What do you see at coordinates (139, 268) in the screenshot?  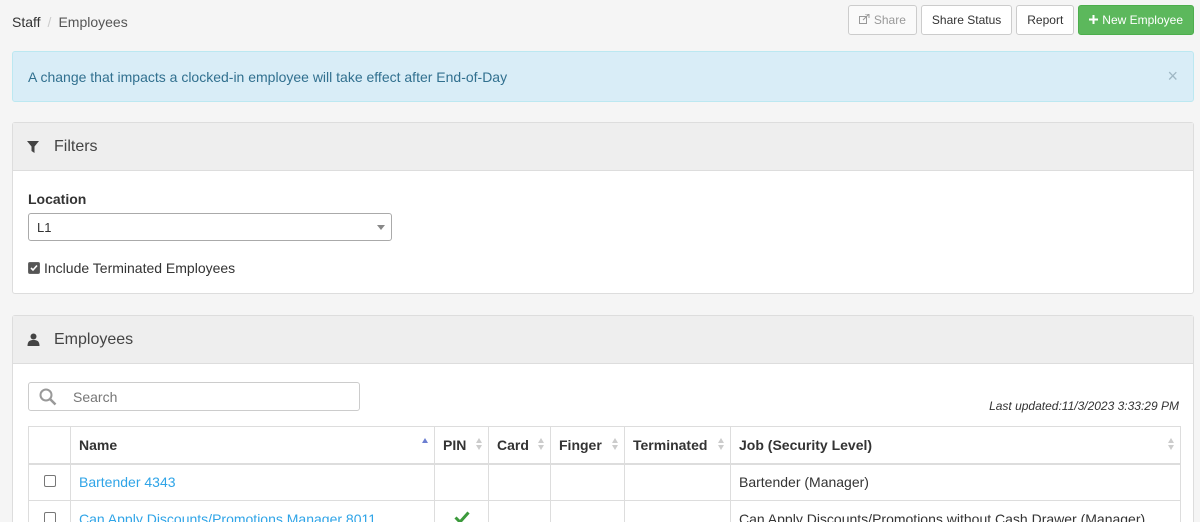 I see `include-terminated-label: Include Terminated Employees` at bounding box center [139, 268].